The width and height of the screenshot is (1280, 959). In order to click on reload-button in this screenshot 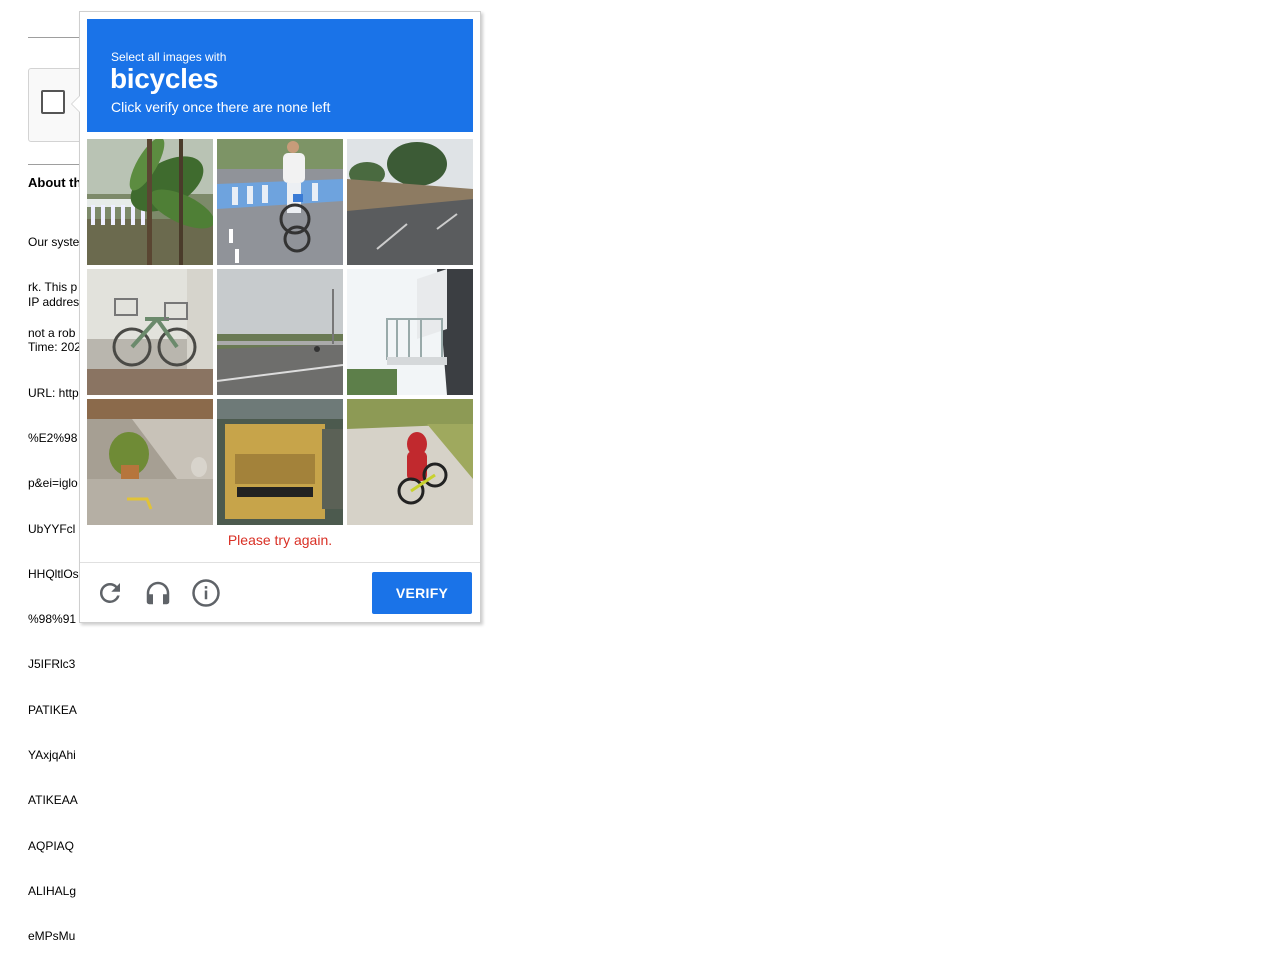, I will do `click(110, 593)`.